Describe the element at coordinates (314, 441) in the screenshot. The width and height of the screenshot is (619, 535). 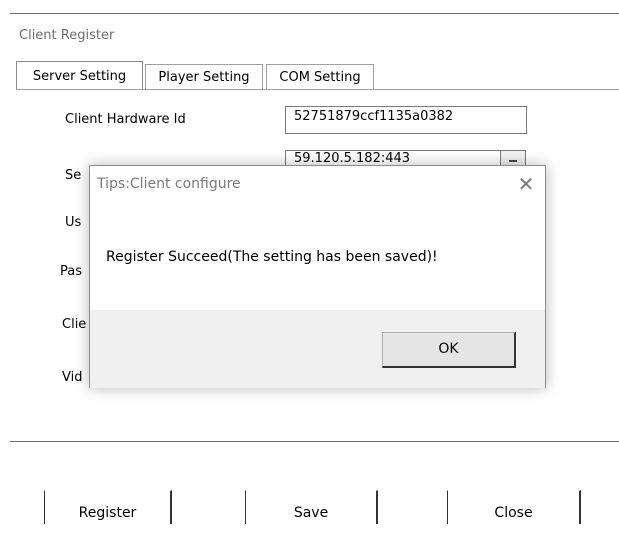
I see `bottom-divider` at that location.